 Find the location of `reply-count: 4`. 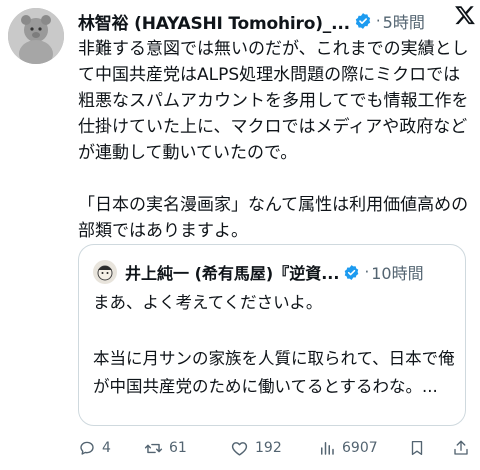

reply-count: 4 is located at coordinates (106, 448).